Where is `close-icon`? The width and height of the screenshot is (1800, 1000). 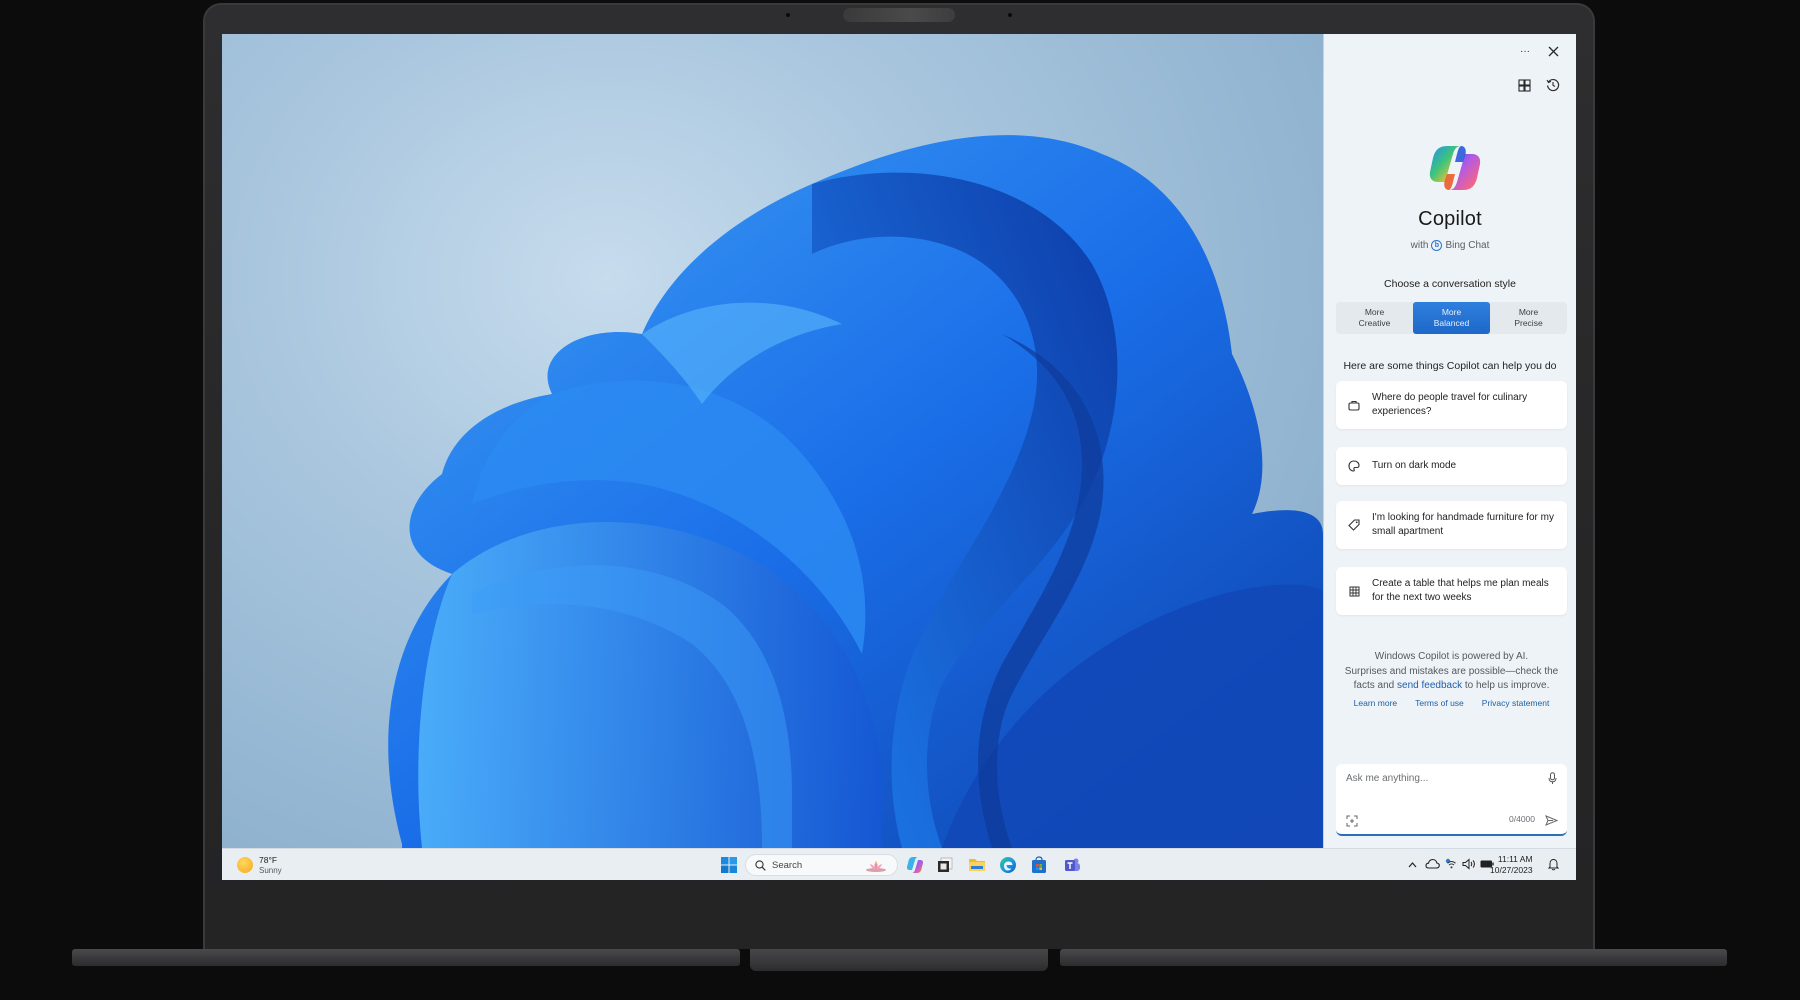
close-icon is located at coordinates (1553, 51).